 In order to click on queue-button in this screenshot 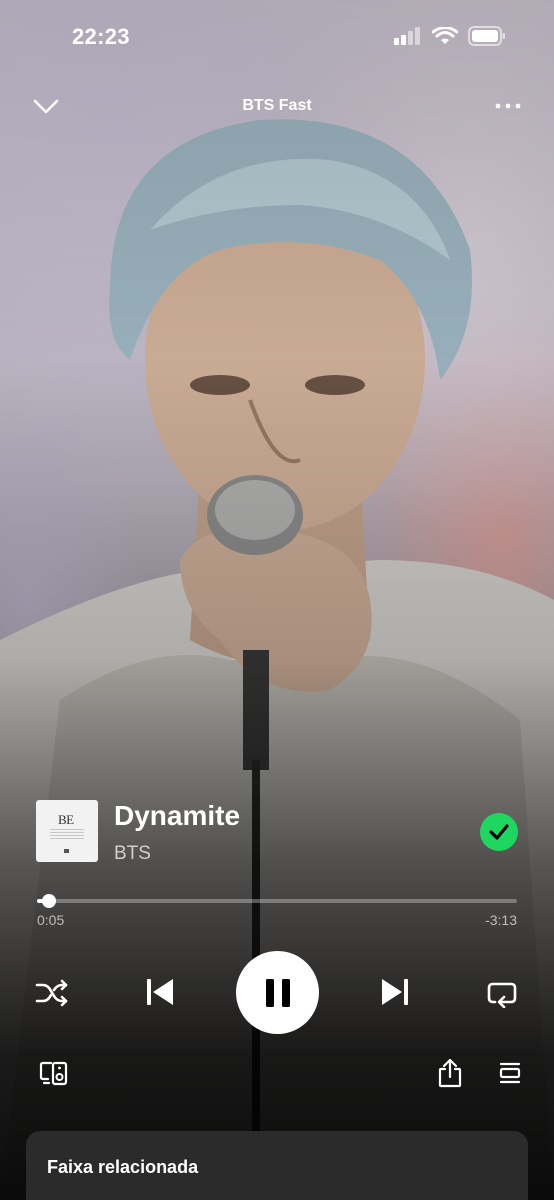, I will do `click(510, 1073)`.